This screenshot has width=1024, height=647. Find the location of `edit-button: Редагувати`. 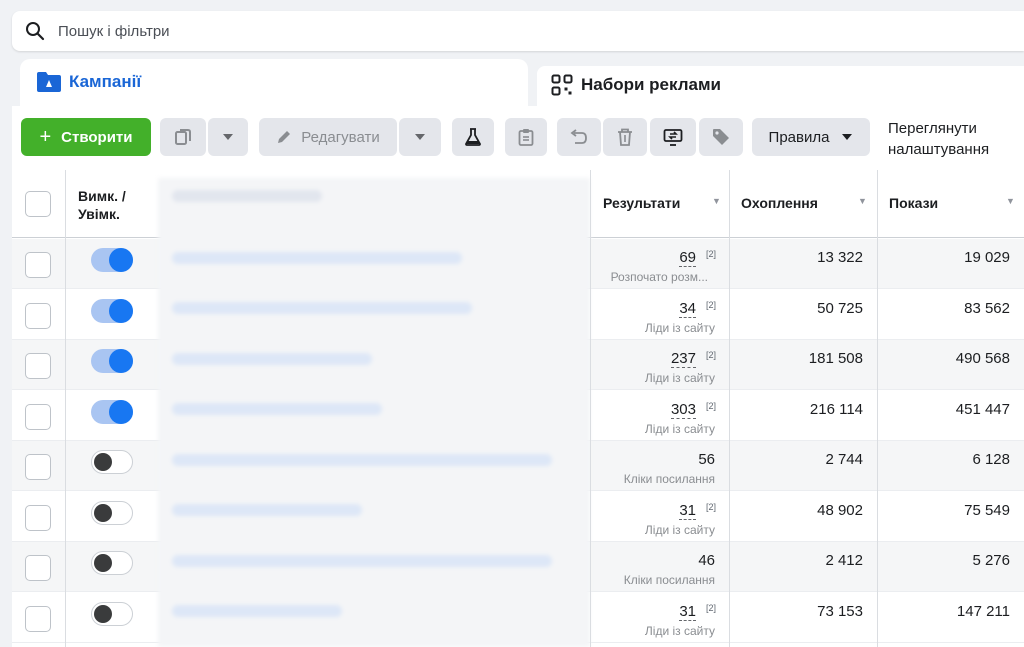

edit-button: Редагувати is located at coordinates (328, 137).